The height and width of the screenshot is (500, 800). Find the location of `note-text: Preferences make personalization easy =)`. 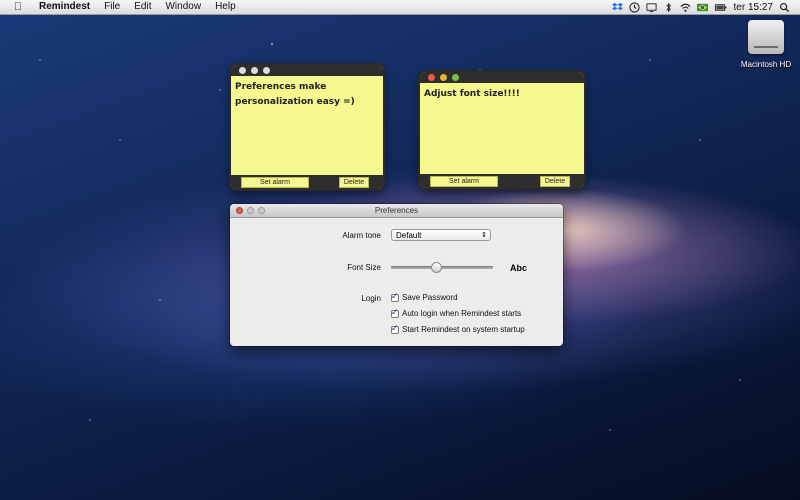

note-text: Preferences make personalization easy =) is located at coordinates (307, 93).